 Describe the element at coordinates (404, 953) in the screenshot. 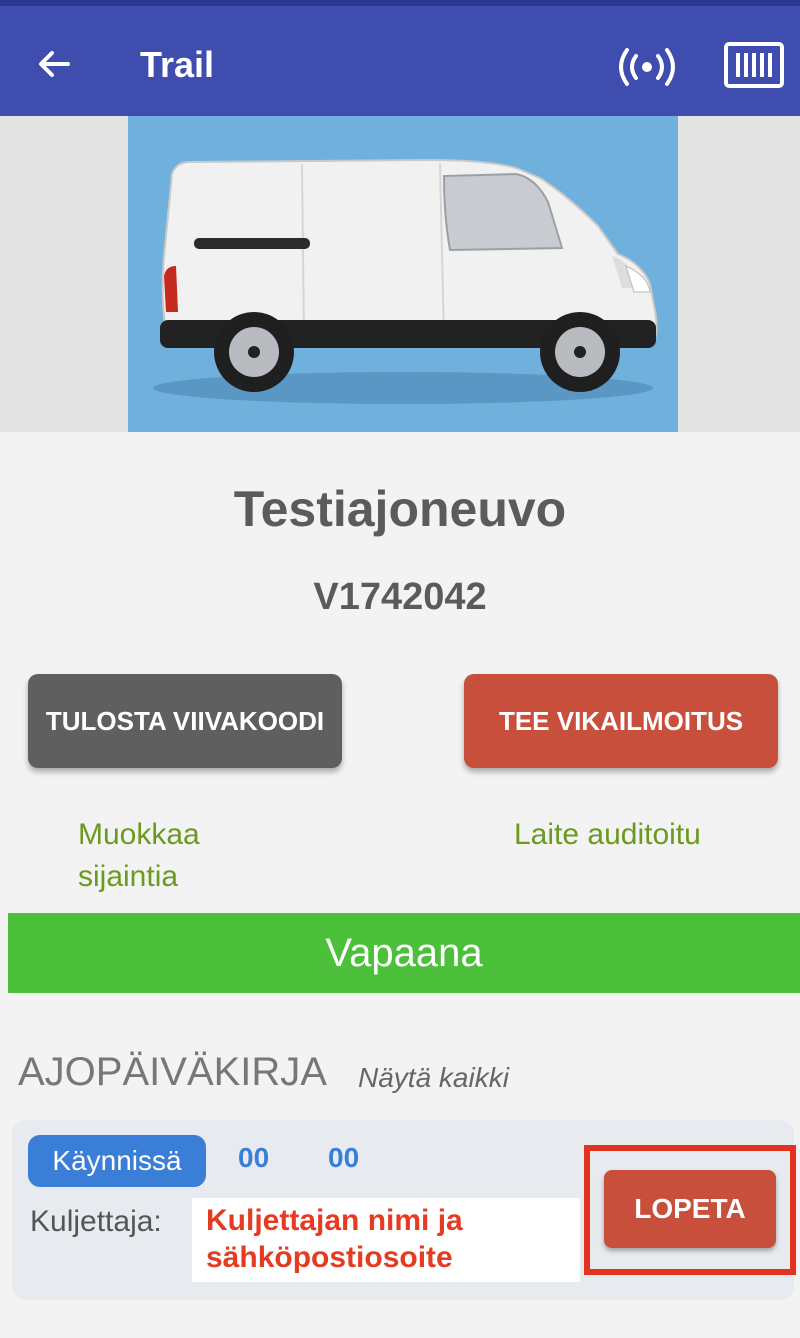

I see `availability-status-bar: Vapaana` at that location.